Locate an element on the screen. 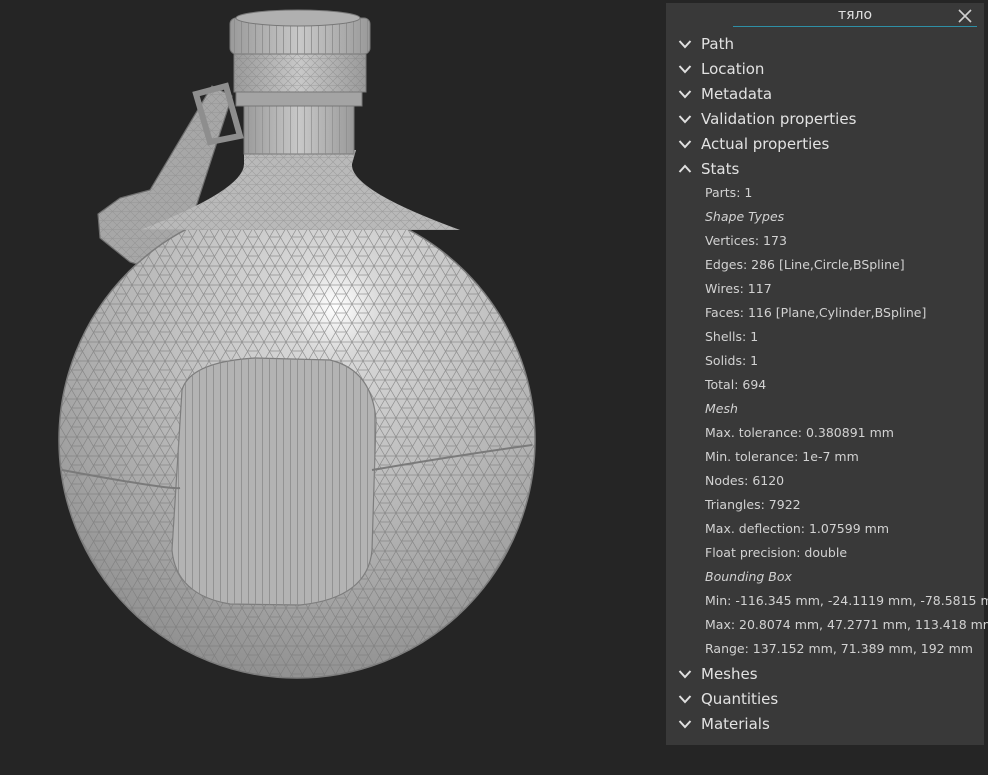 The height and width of the screenshot is (775, 988). stats-row: Max: 20.8074 mm, 47.2771 mm, 113.418 mm is located at coordinates (846, 624).